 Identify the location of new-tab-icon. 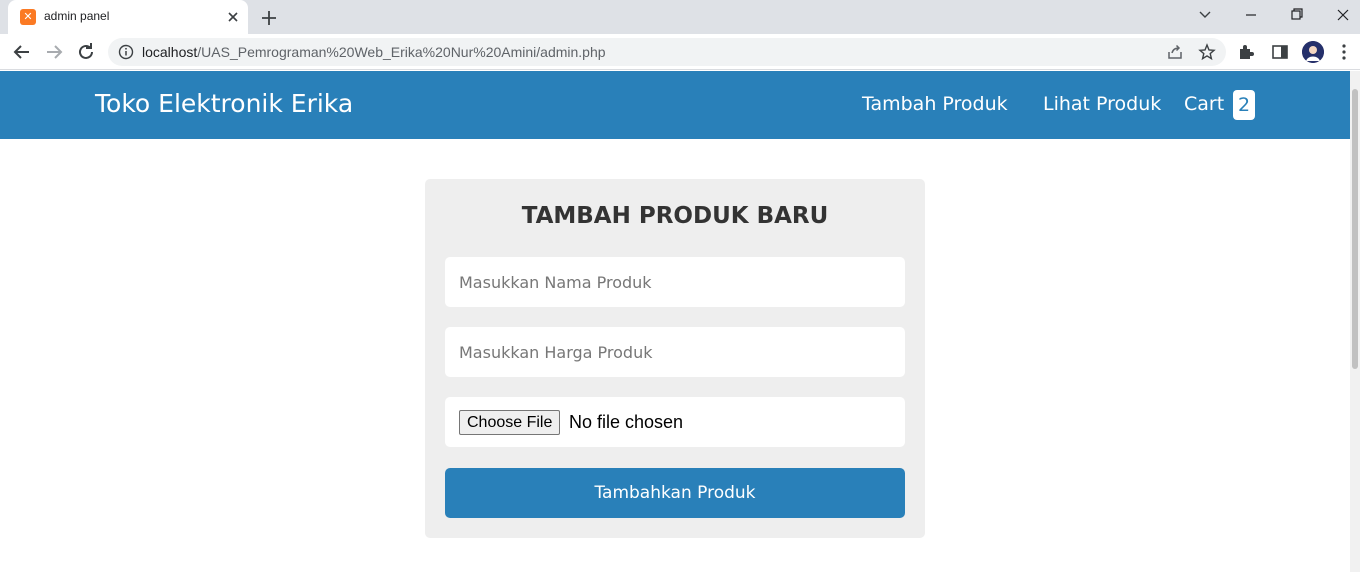
(269, 18).